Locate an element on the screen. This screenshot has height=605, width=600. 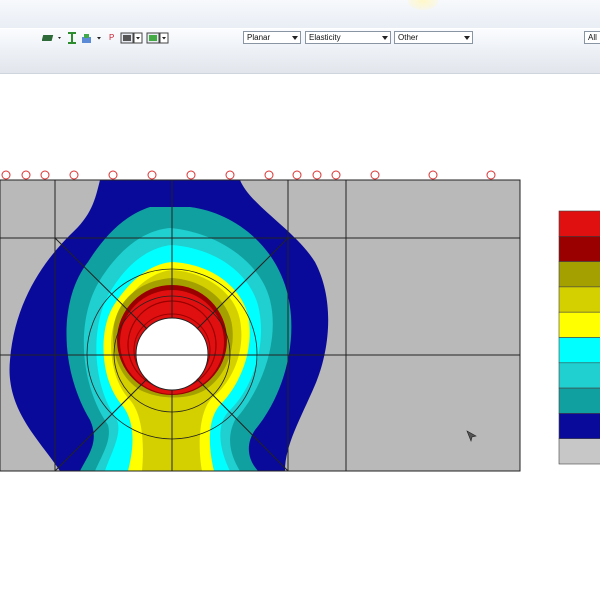
mouse-pointer-icon is located at coordinates (471, 436).